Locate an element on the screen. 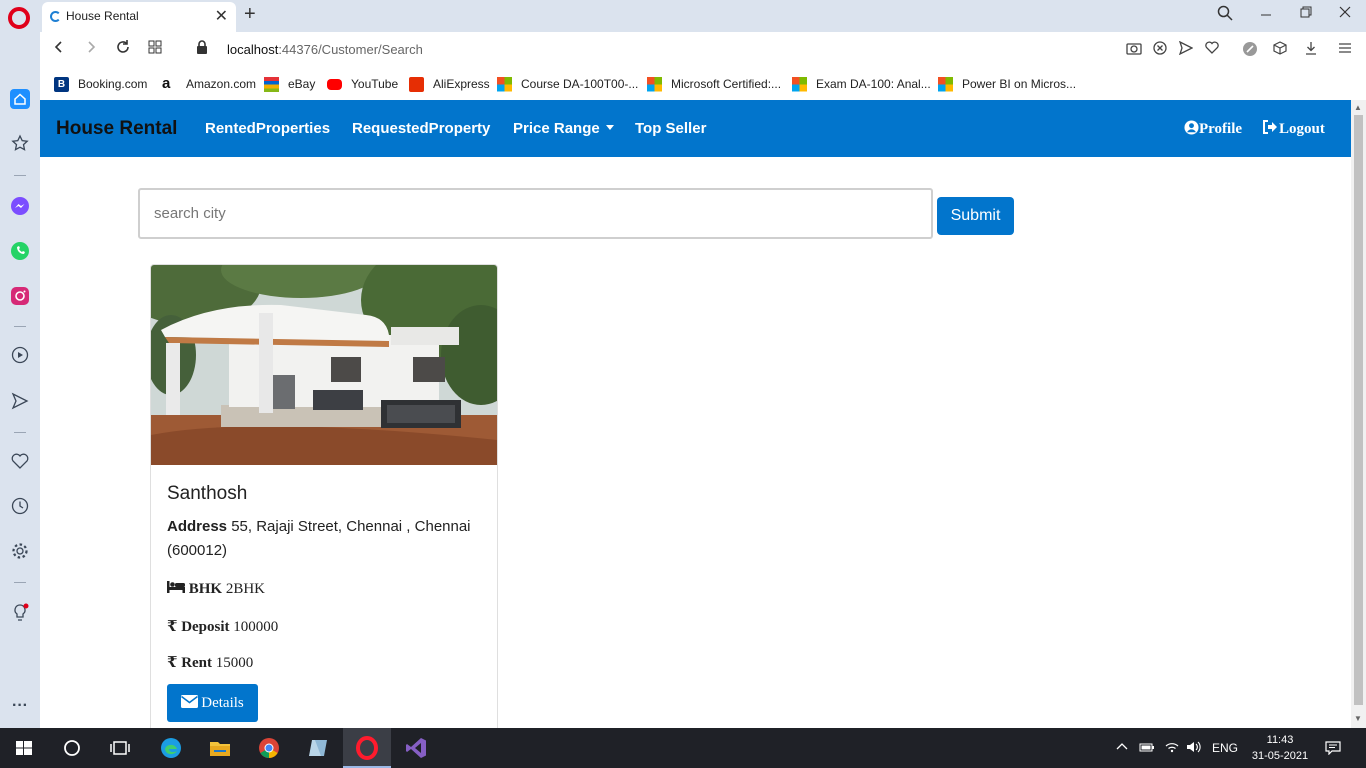  opera-icon is located at coordinates (367, 748).